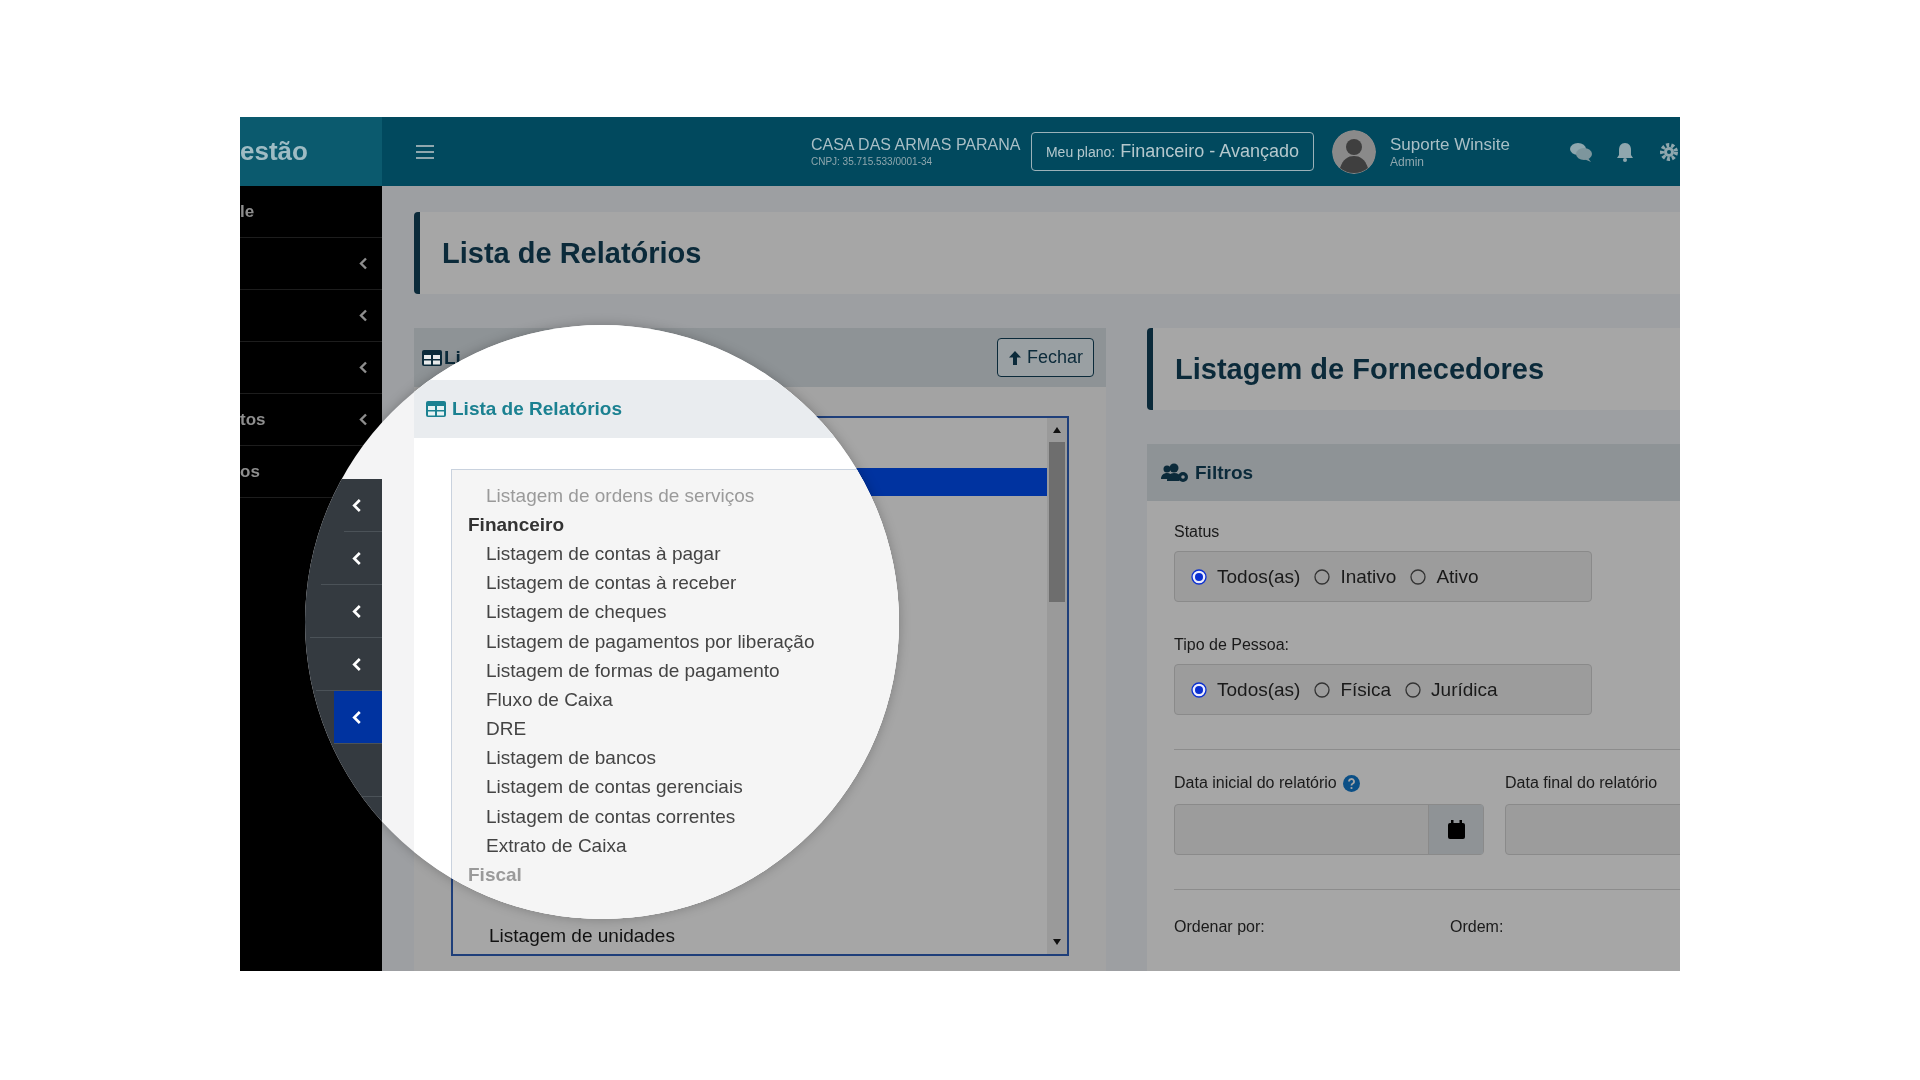  I want to click on list-item: Listagem de contas à pagar, so click(675, 554).